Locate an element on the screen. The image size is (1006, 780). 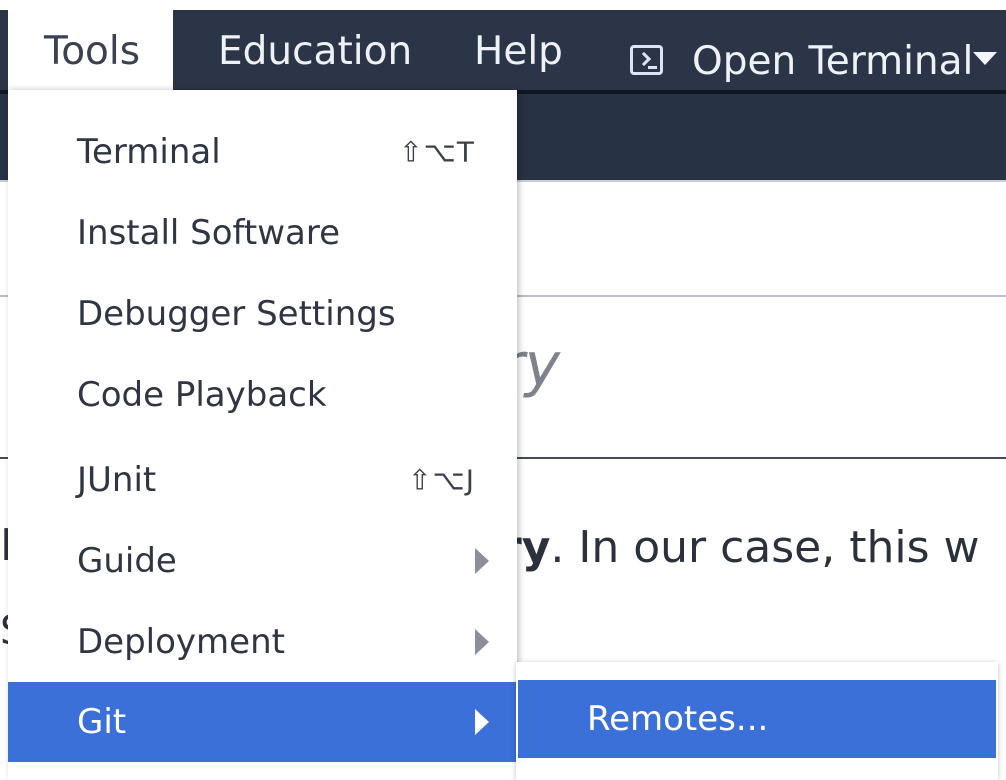
menu-tools: Tools is located at coordinates (90, 50).